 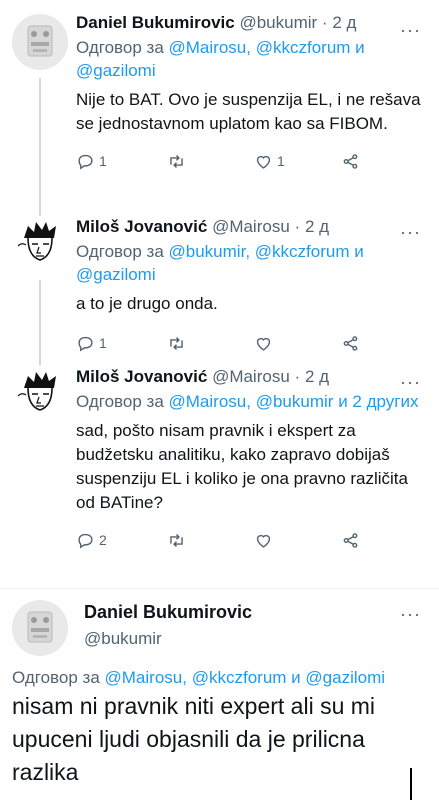 I want to click on mention-link: @bukumir, so click(x=295, y=401).